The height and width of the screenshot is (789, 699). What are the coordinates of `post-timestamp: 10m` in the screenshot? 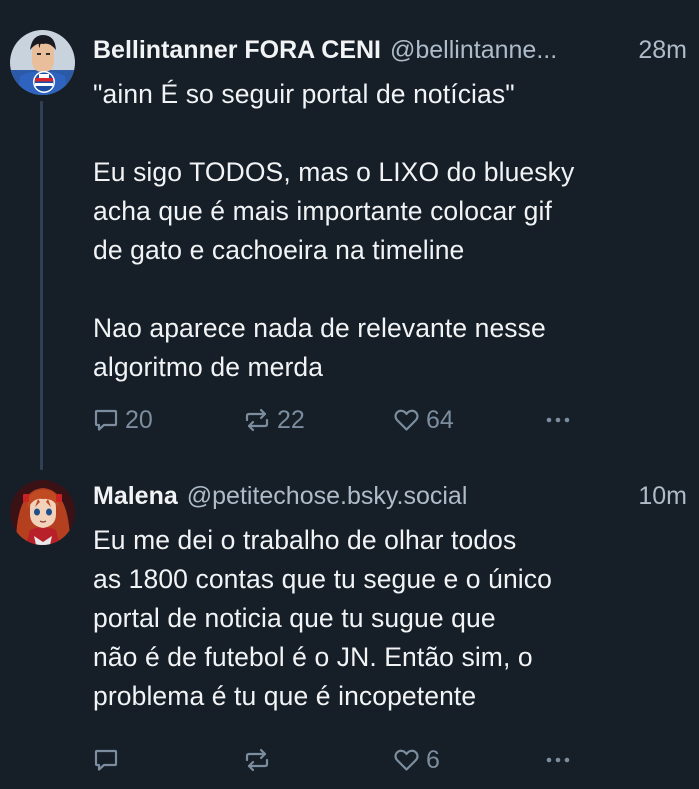 It's located at (662, 496).